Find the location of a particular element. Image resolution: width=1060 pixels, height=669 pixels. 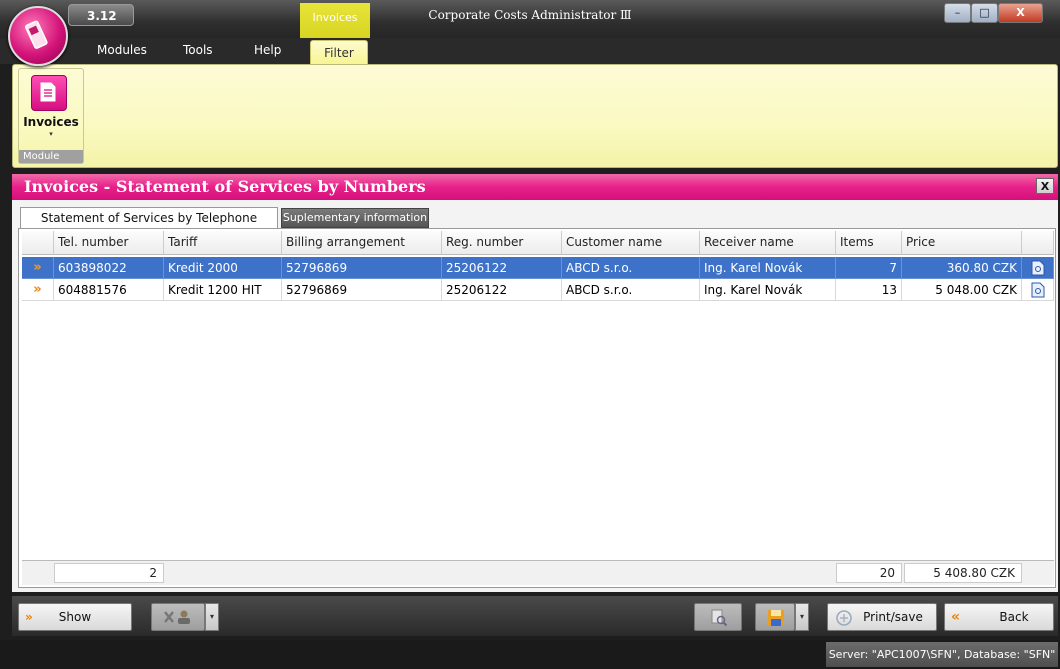

app-menu-orb is located at coordinates (38, 36).